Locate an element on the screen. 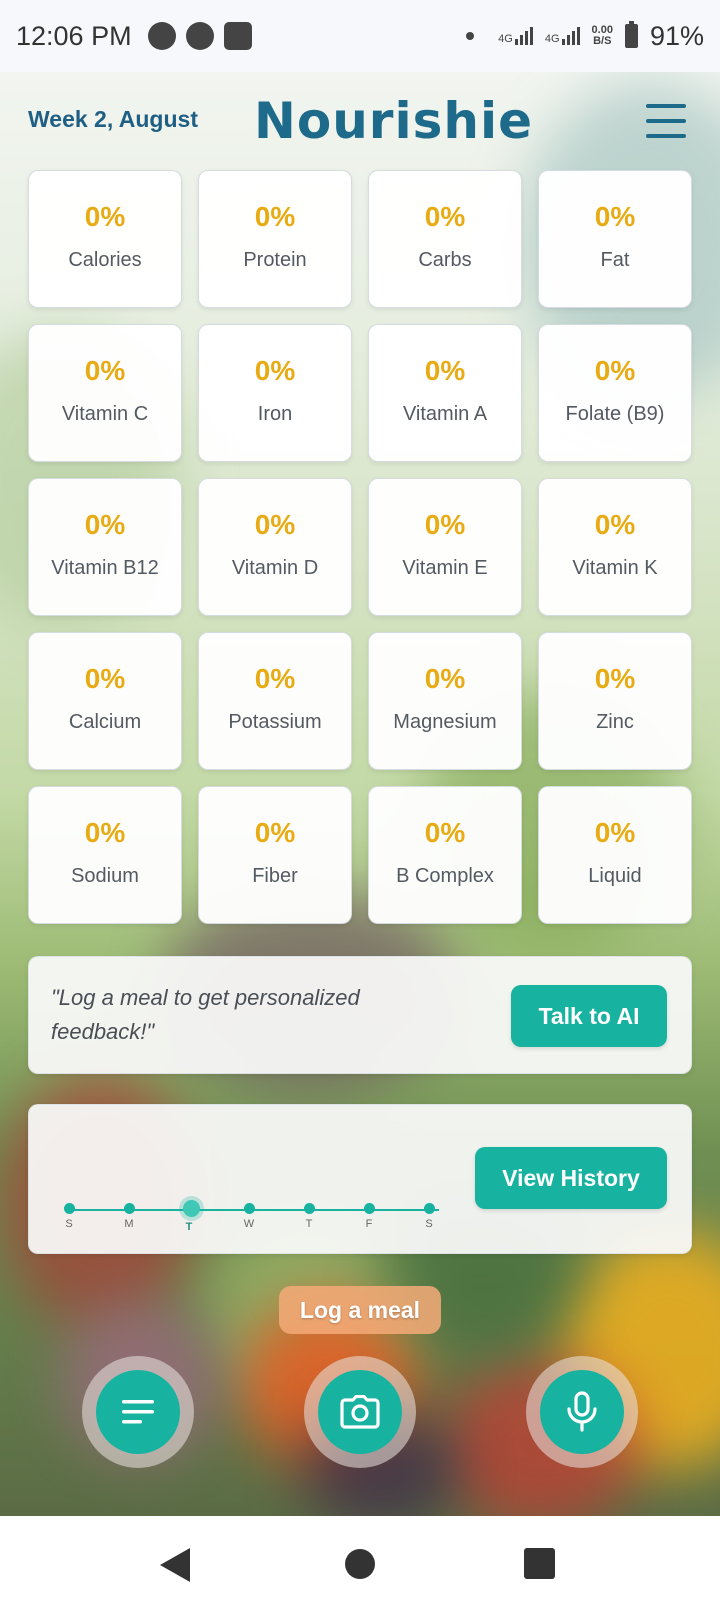 The image size is (720, 1612). nutrient-label: Potassium is located at coordinates (275, 721).